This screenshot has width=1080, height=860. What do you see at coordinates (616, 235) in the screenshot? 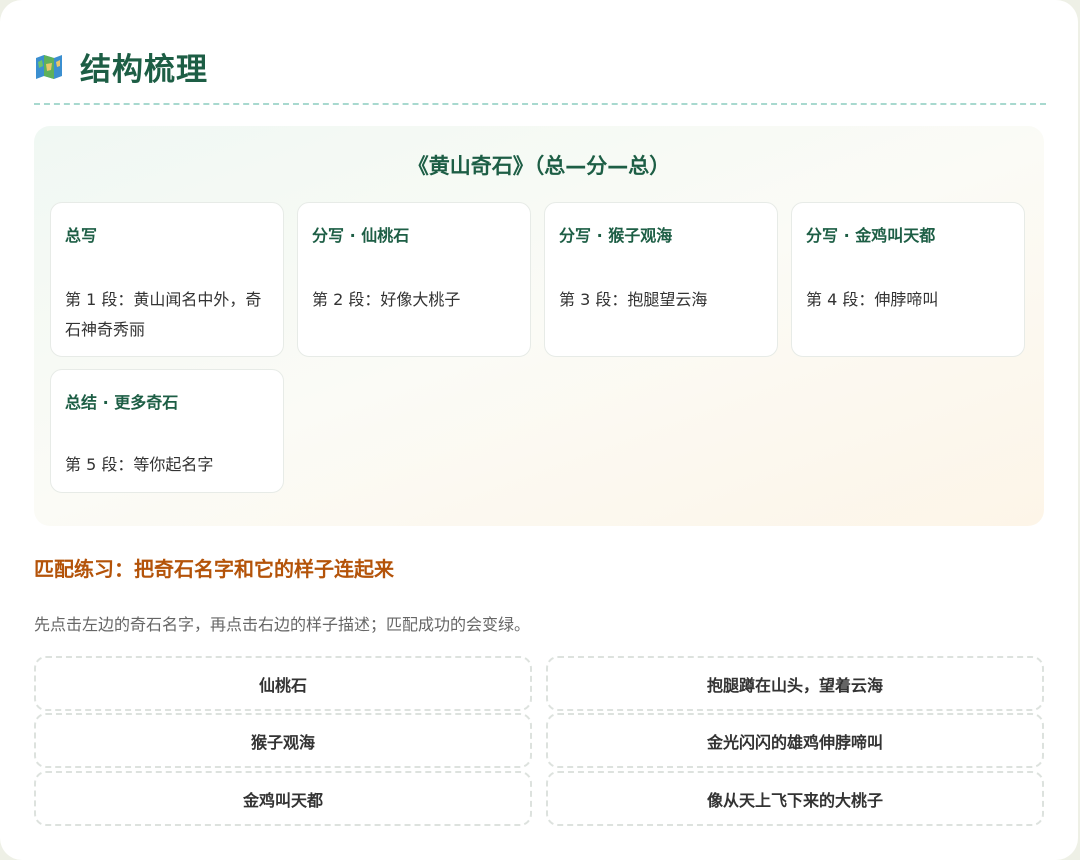
I see `section-label: 分写 · 猴子观海` at bounding box center [616, 235].